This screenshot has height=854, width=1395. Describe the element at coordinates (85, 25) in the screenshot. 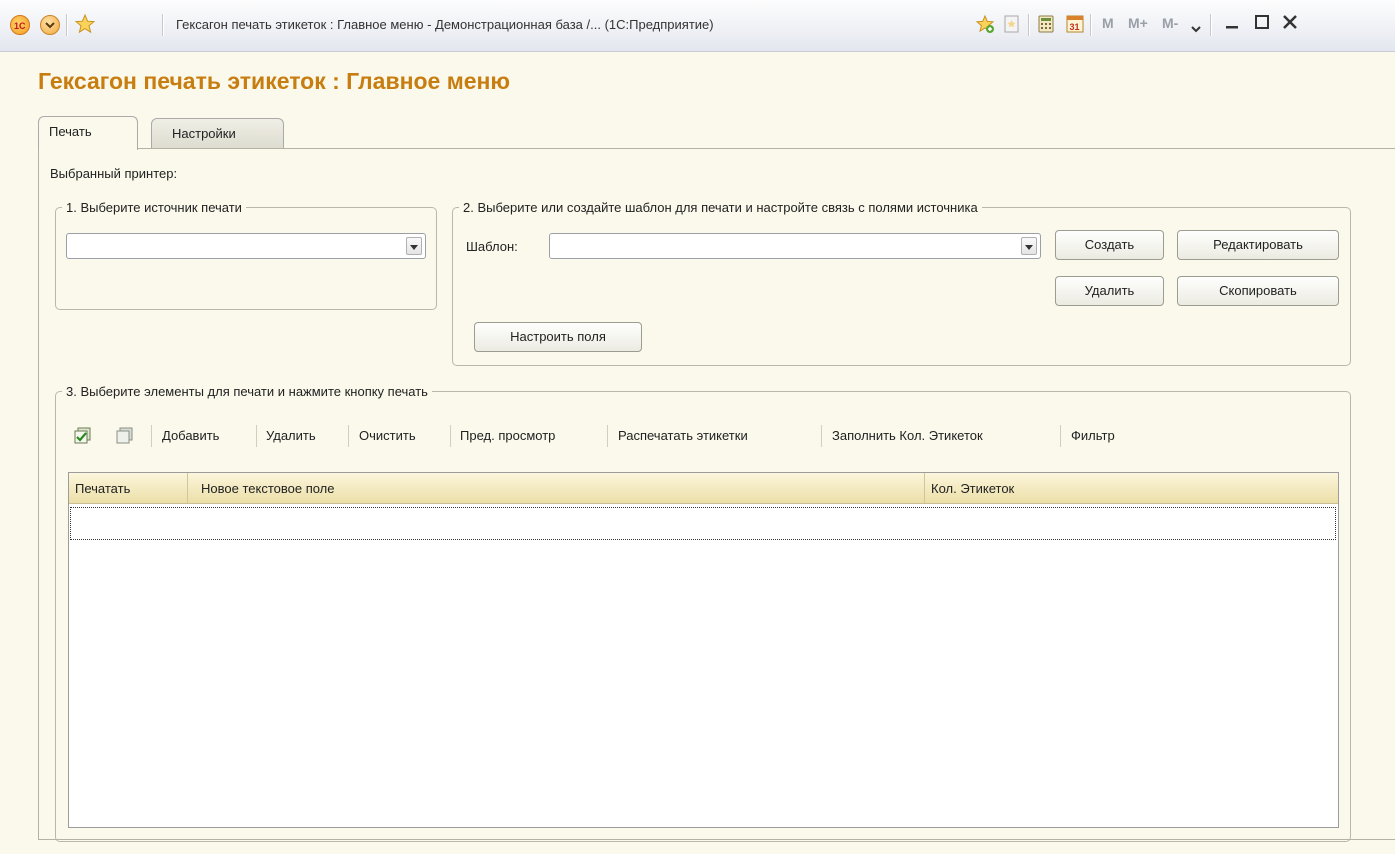

I see `favorite-star-icon` at that location.